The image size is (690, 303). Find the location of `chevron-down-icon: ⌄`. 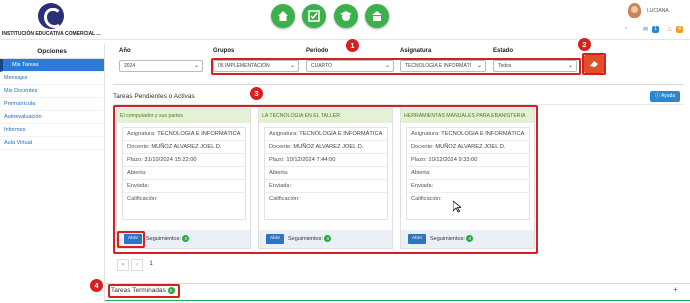

chevron-down-icon: ⌄ is located at coordinates (196, 66).